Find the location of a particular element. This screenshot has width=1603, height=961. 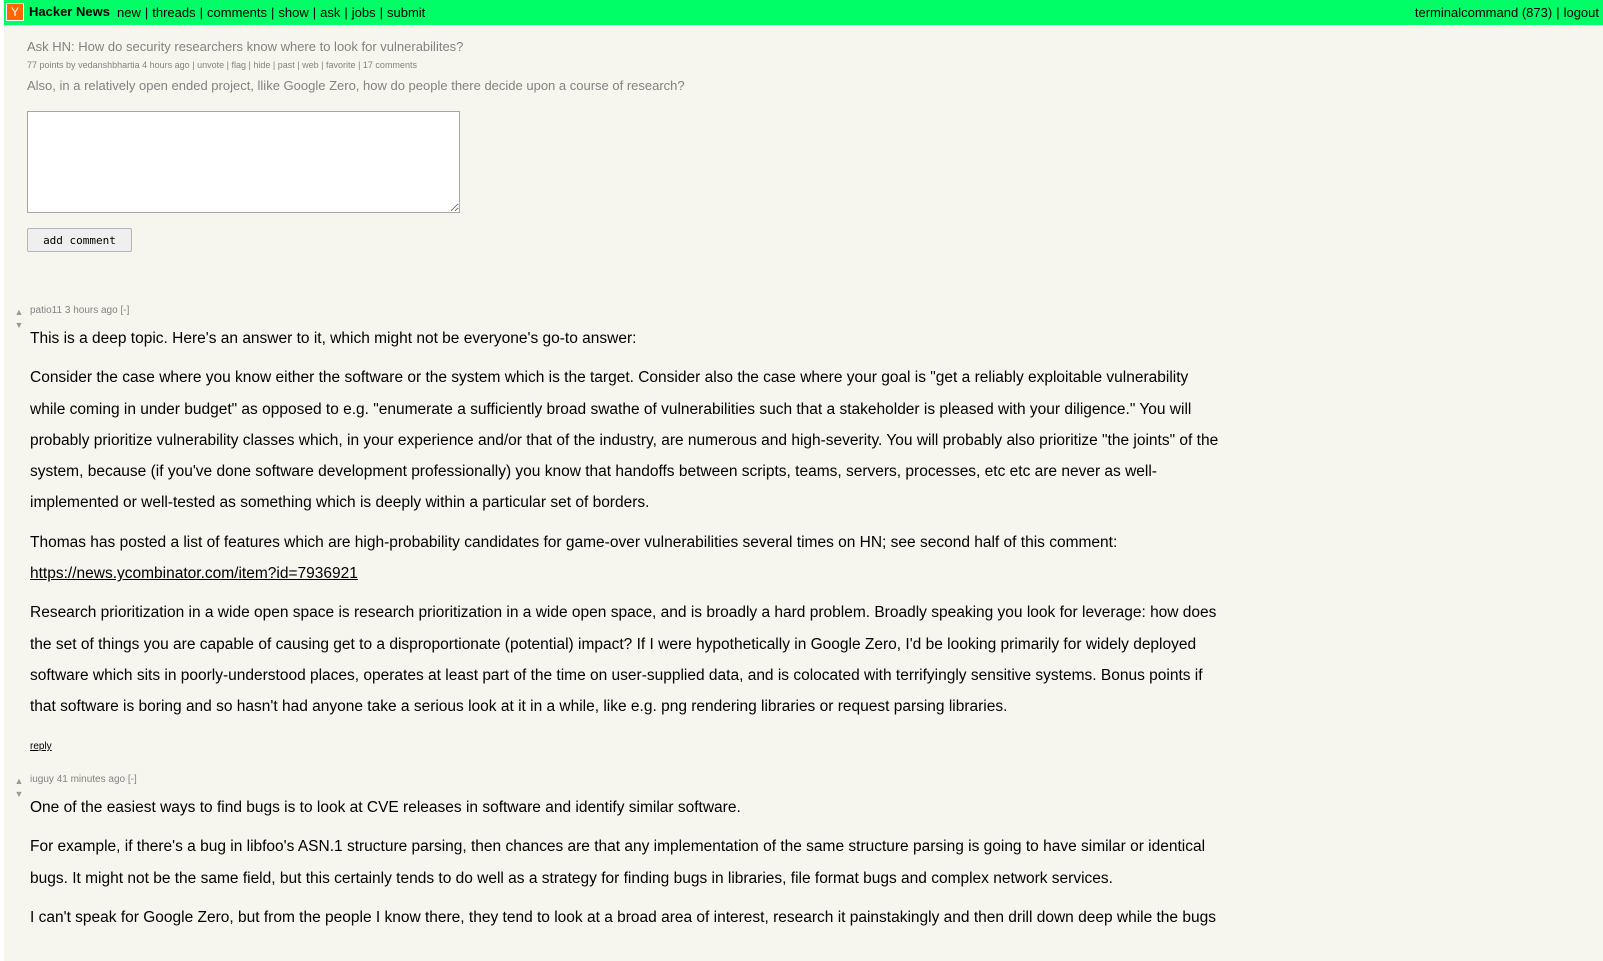

unvote-link: unvote is located at coordinates (210, 65).